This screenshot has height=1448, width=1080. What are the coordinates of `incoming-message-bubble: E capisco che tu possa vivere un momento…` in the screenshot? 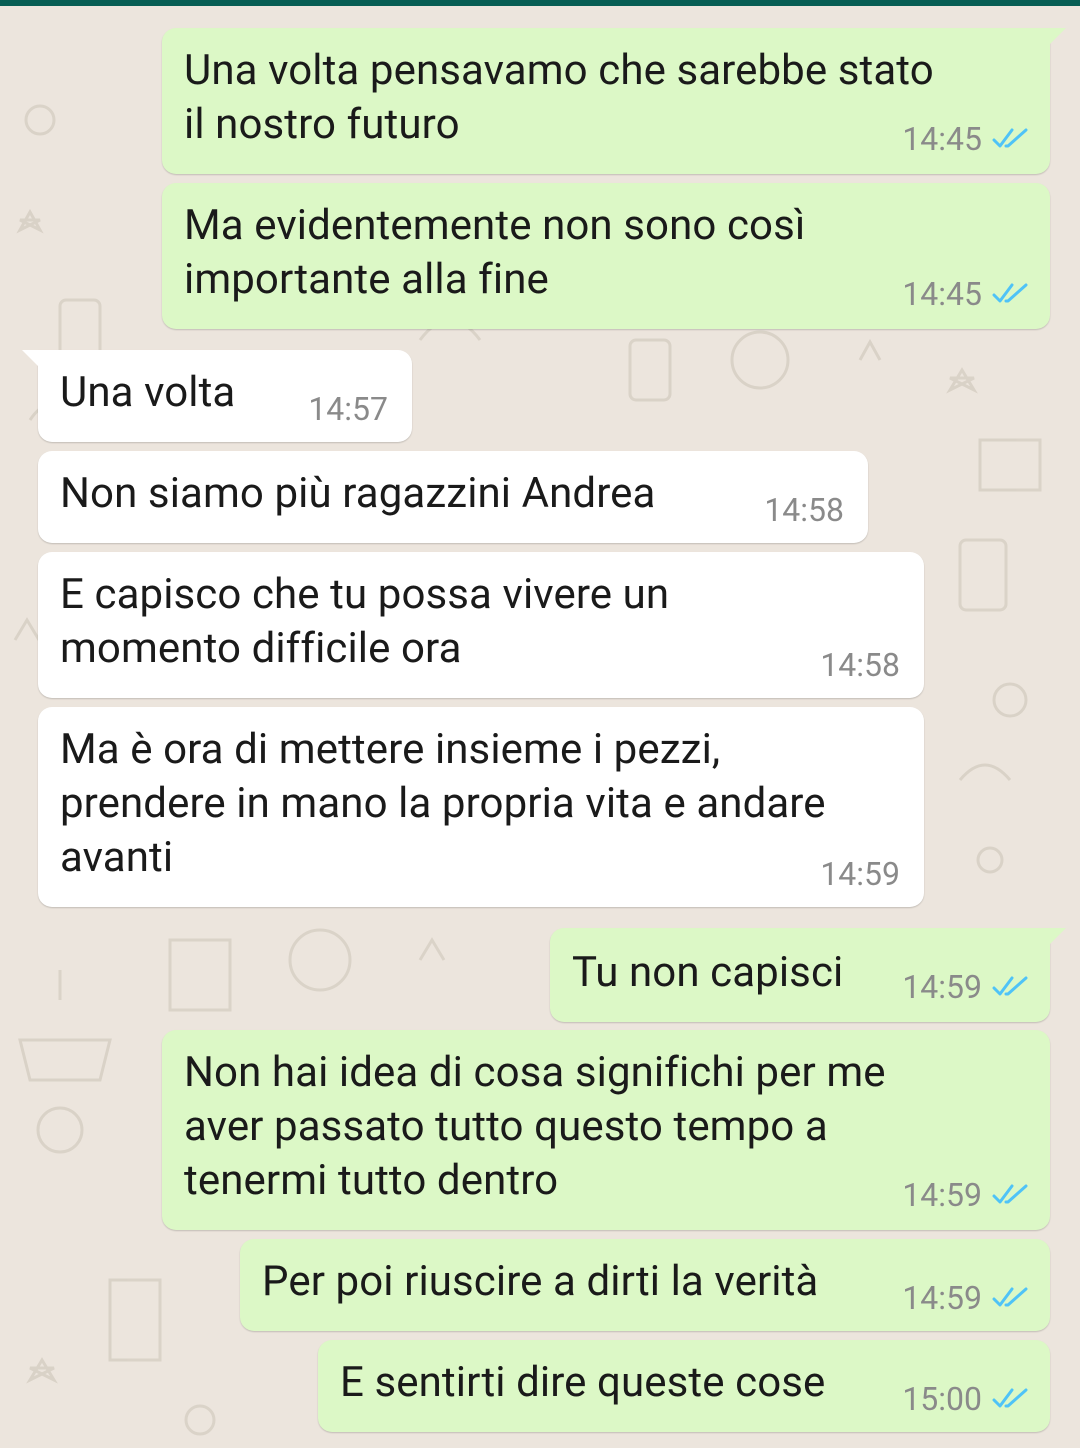 It's located at (481, 625).